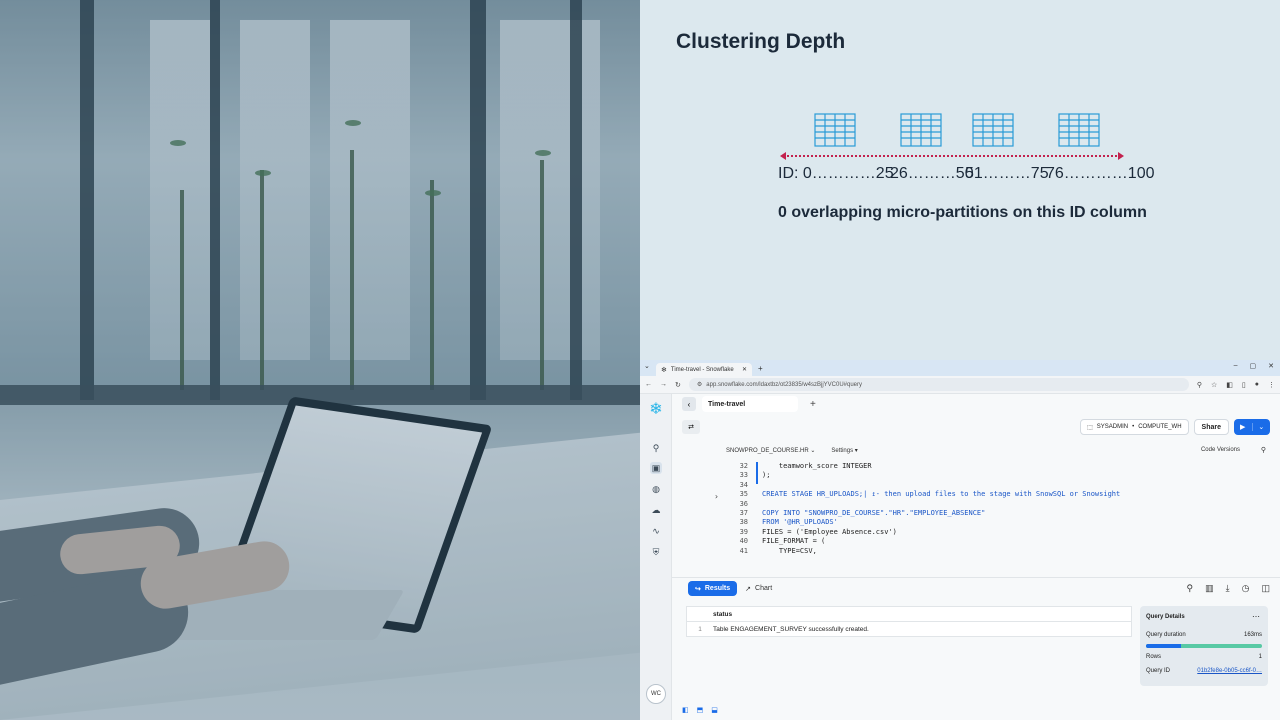 This screenshot has width=1280, height=720. Describe the element at coordinates (698, 589) in the screenshot. I see `results-icon: ↪` at that location.